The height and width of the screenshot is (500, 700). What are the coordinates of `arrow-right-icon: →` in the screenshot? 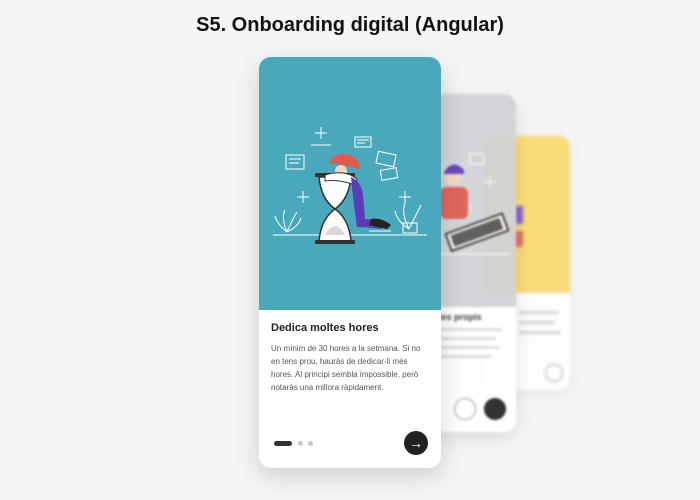 It's located at (416, 443).